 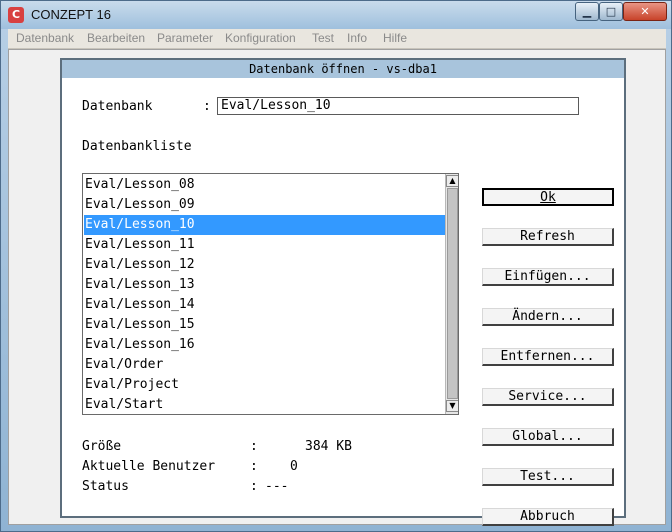 I want to click on menu-datenbank: Datenbank, so click(x=45, y=38).